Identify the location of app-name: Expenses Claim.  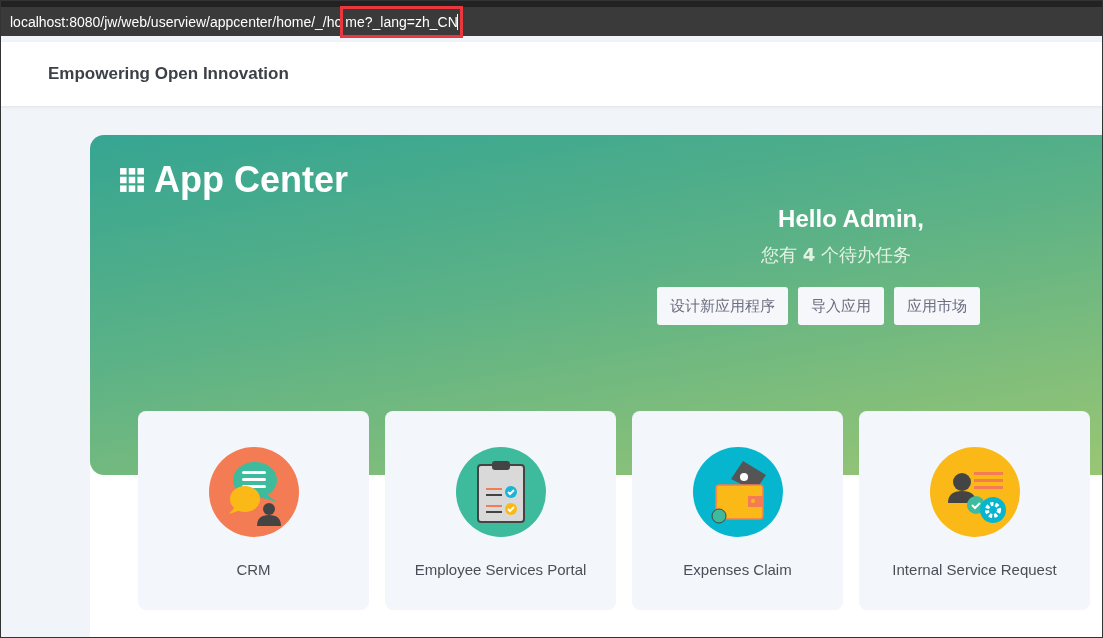
(737, 569).